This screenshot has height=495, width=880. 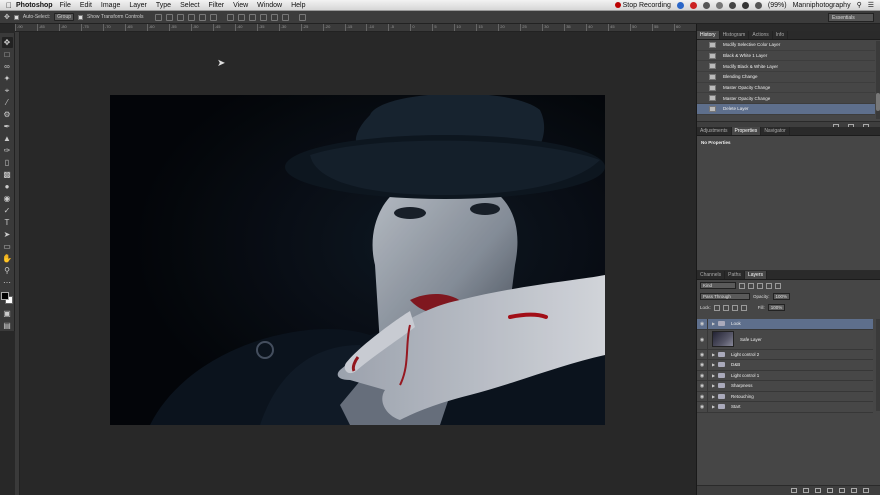 What do you see at coordinates (785, 354) in the screenshot?
I see `layer-row: ◉ ▶ Light control 2` at bounding box center [785, 354].